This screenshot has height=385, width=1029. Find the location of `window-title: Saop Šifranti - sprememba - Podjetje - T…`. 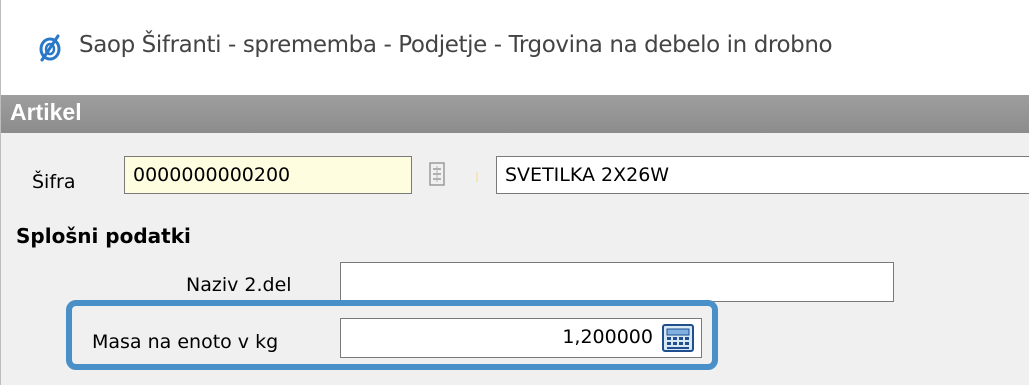

window-title: Saop Šifranti - sprememba - Podjetje - T… is located at coordinates (456, 45).